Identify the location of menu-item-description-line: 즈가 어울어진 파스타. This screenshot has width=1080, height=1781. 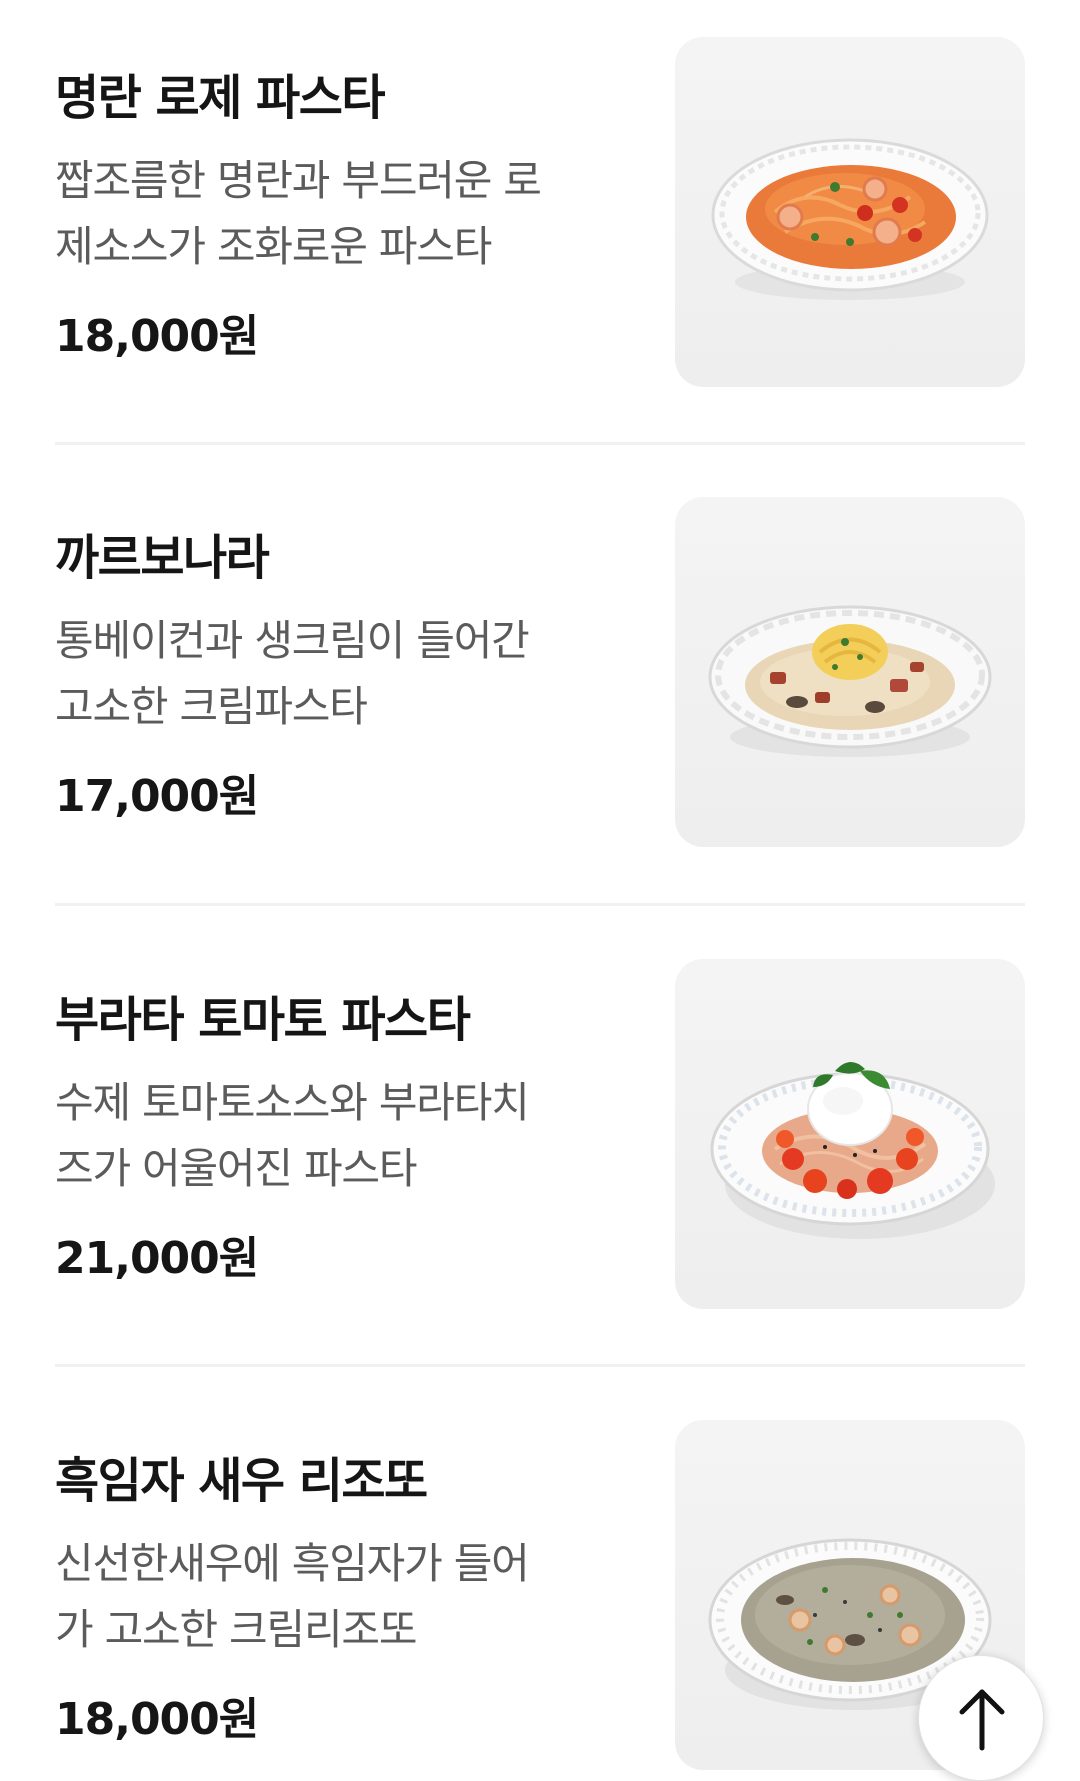
(236, 1168).